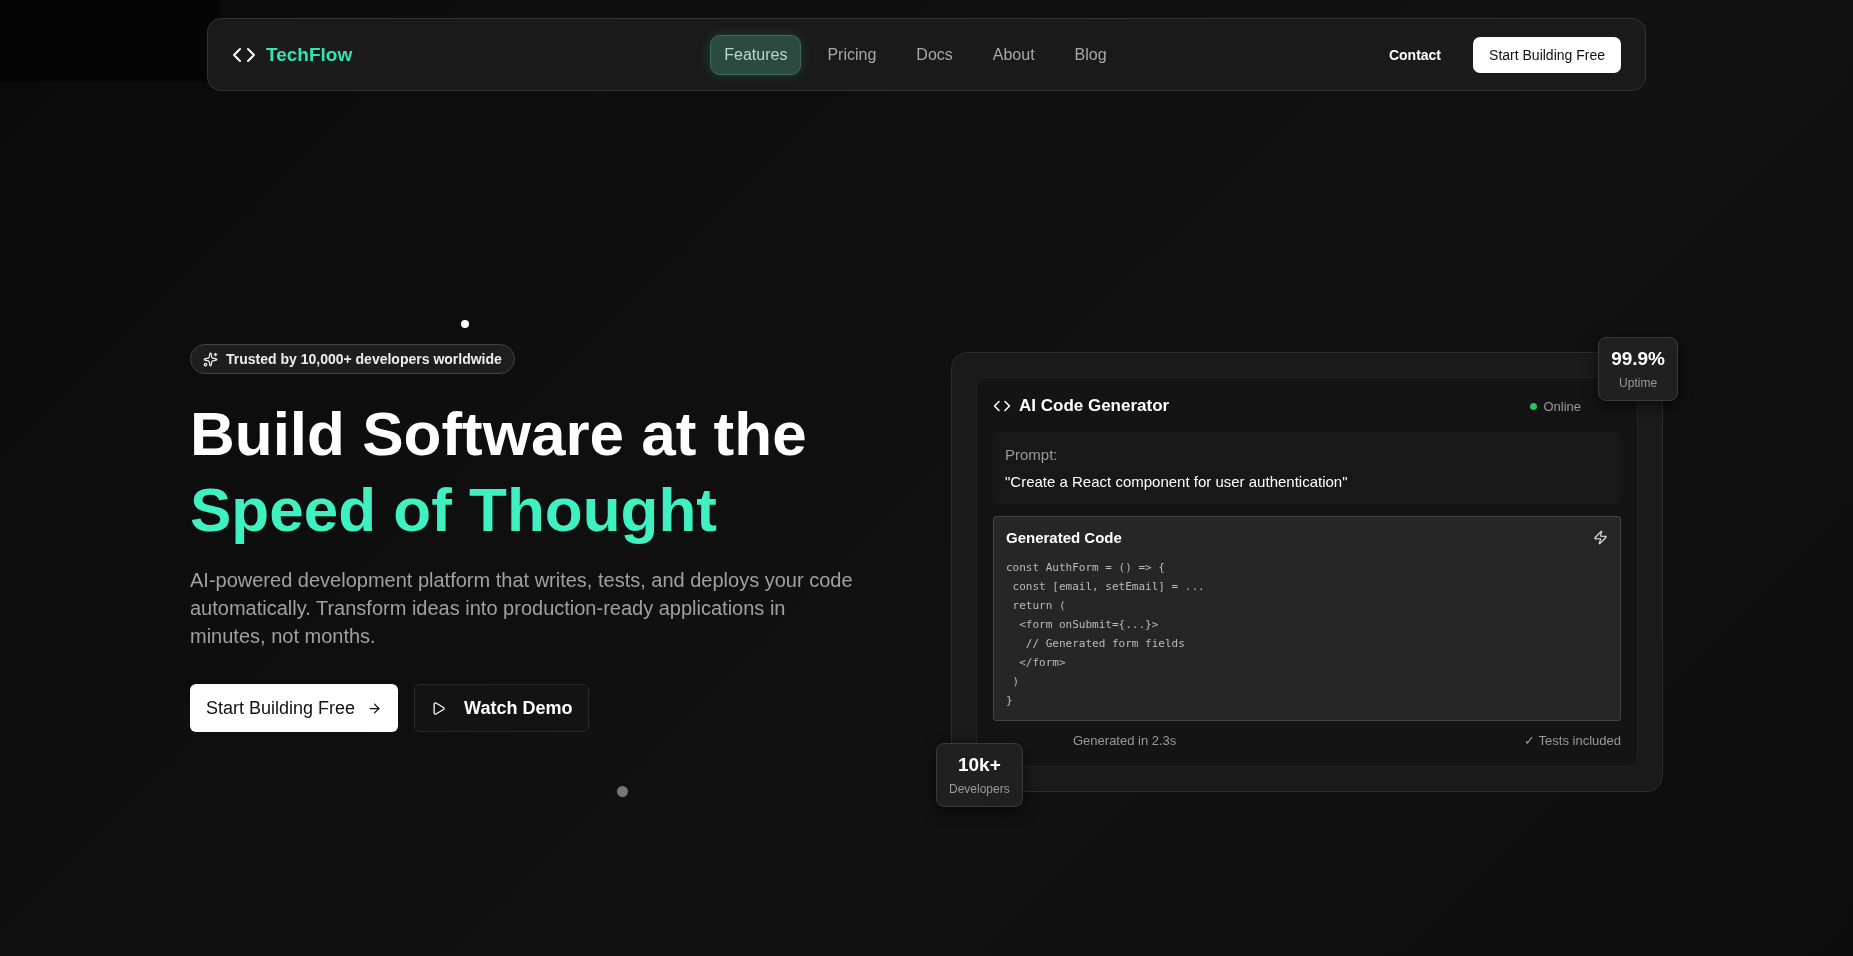 The image size is (1853, 956). What do you see at coordinates (522, 608) in the screenshot?
I see `hero-description: AI-powered development platform that writes, tests, and deploys your code automatically. Transform ideas into production-ready applications in minutes, not months.` at bounding box center [522, 608].